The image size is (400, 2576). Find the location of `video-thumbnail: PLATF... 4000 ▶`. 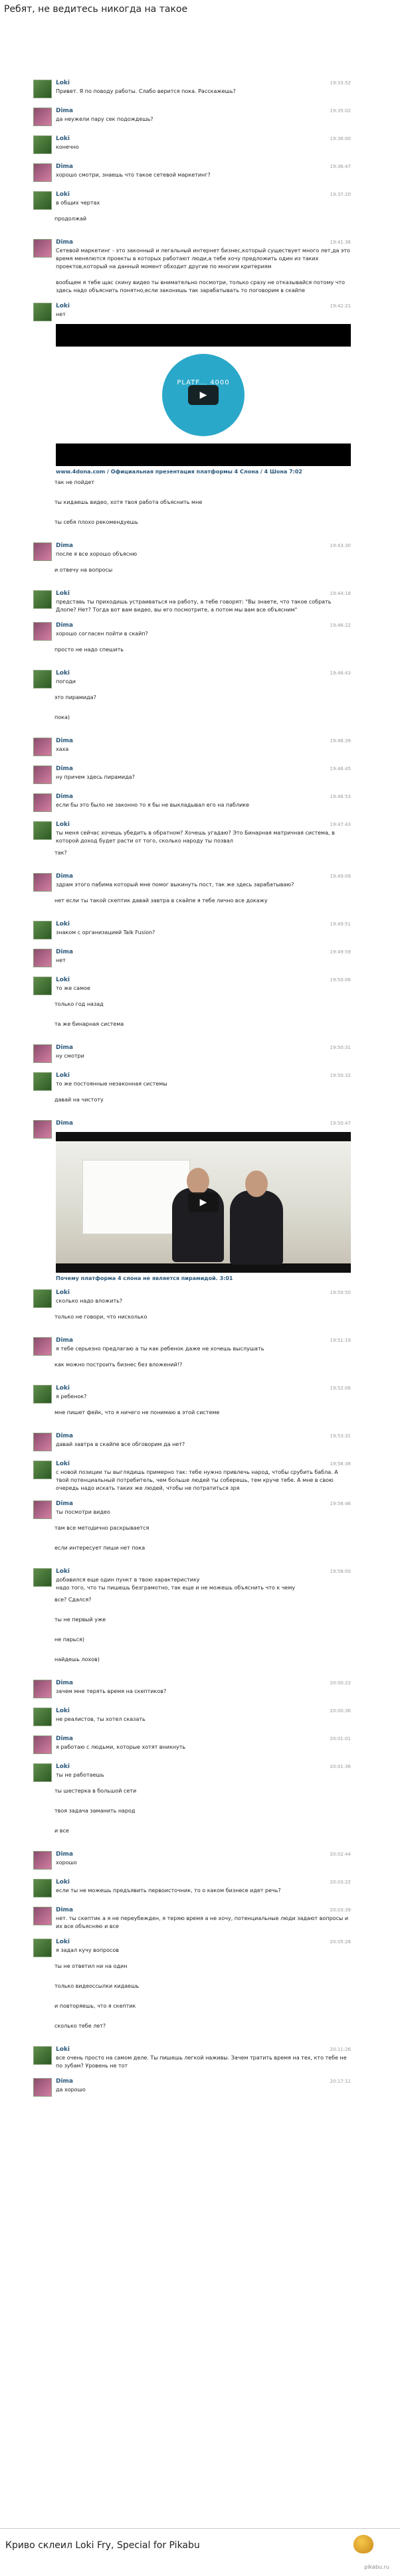

video-thumbnail: PLATF... 4000 ▶ is located at coordinates (203, 395).